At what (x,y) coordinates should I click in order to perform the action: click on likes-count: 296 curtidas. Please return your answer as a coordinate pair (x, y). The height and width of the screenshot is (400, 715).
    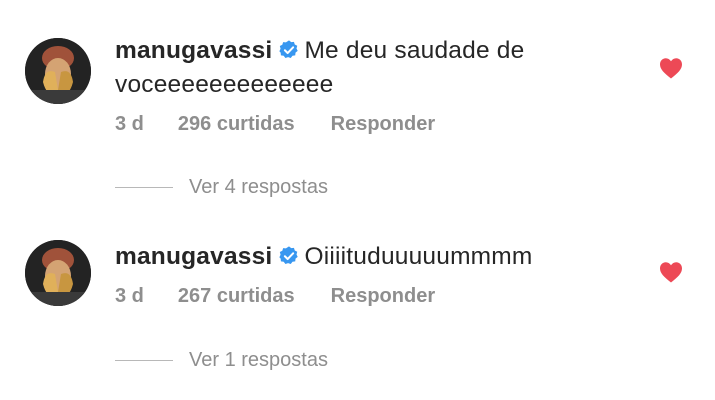
    Looking at the image, I should click on (236, 124).